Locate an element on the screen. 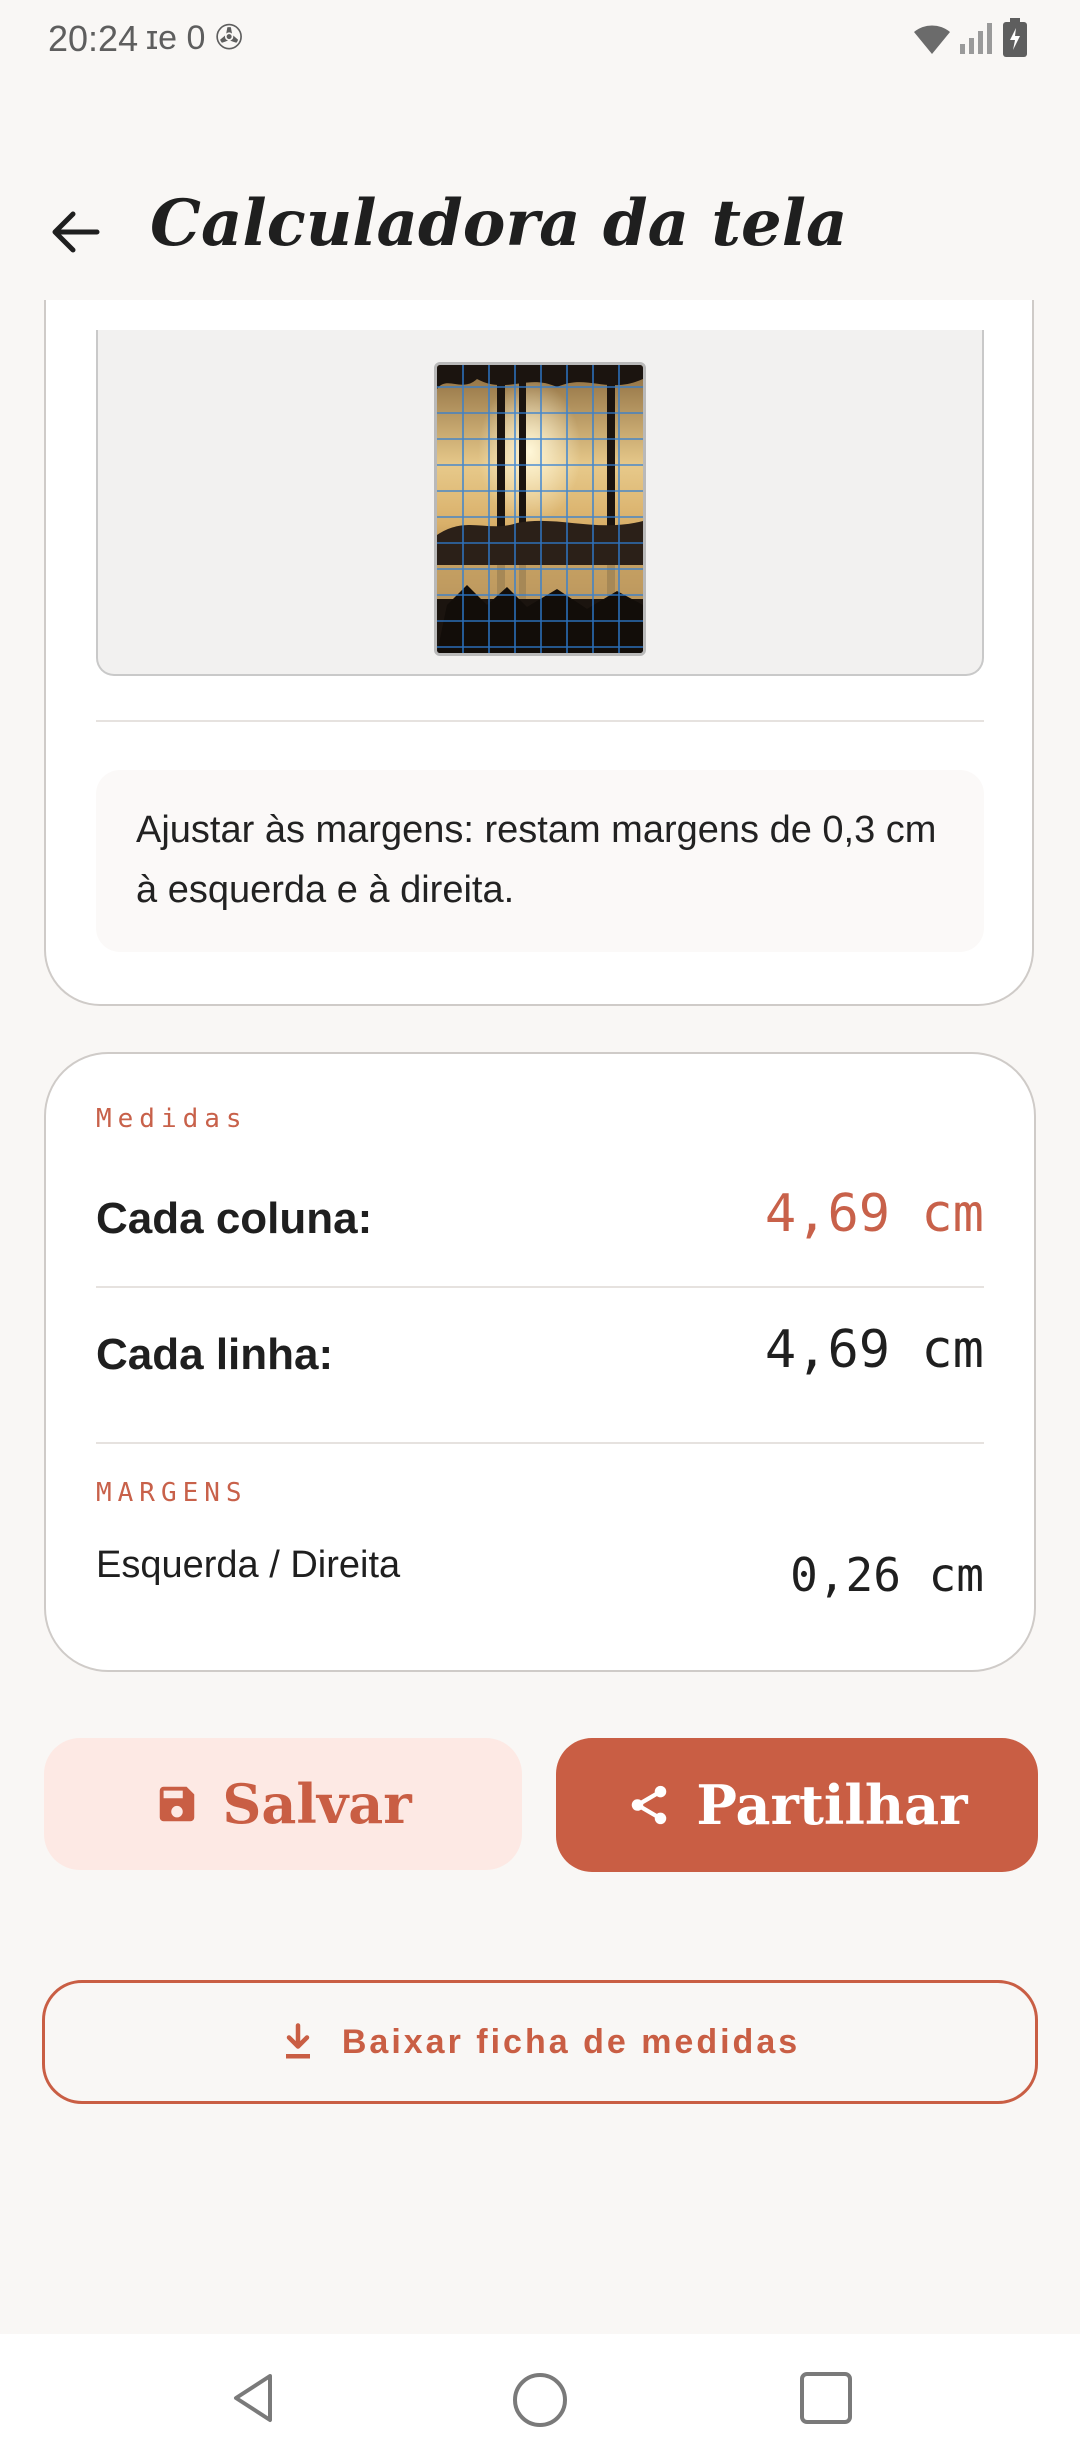 This screenshot has height=2460, width=1080. circle-home-icon is located at coordinates (540, 2400).